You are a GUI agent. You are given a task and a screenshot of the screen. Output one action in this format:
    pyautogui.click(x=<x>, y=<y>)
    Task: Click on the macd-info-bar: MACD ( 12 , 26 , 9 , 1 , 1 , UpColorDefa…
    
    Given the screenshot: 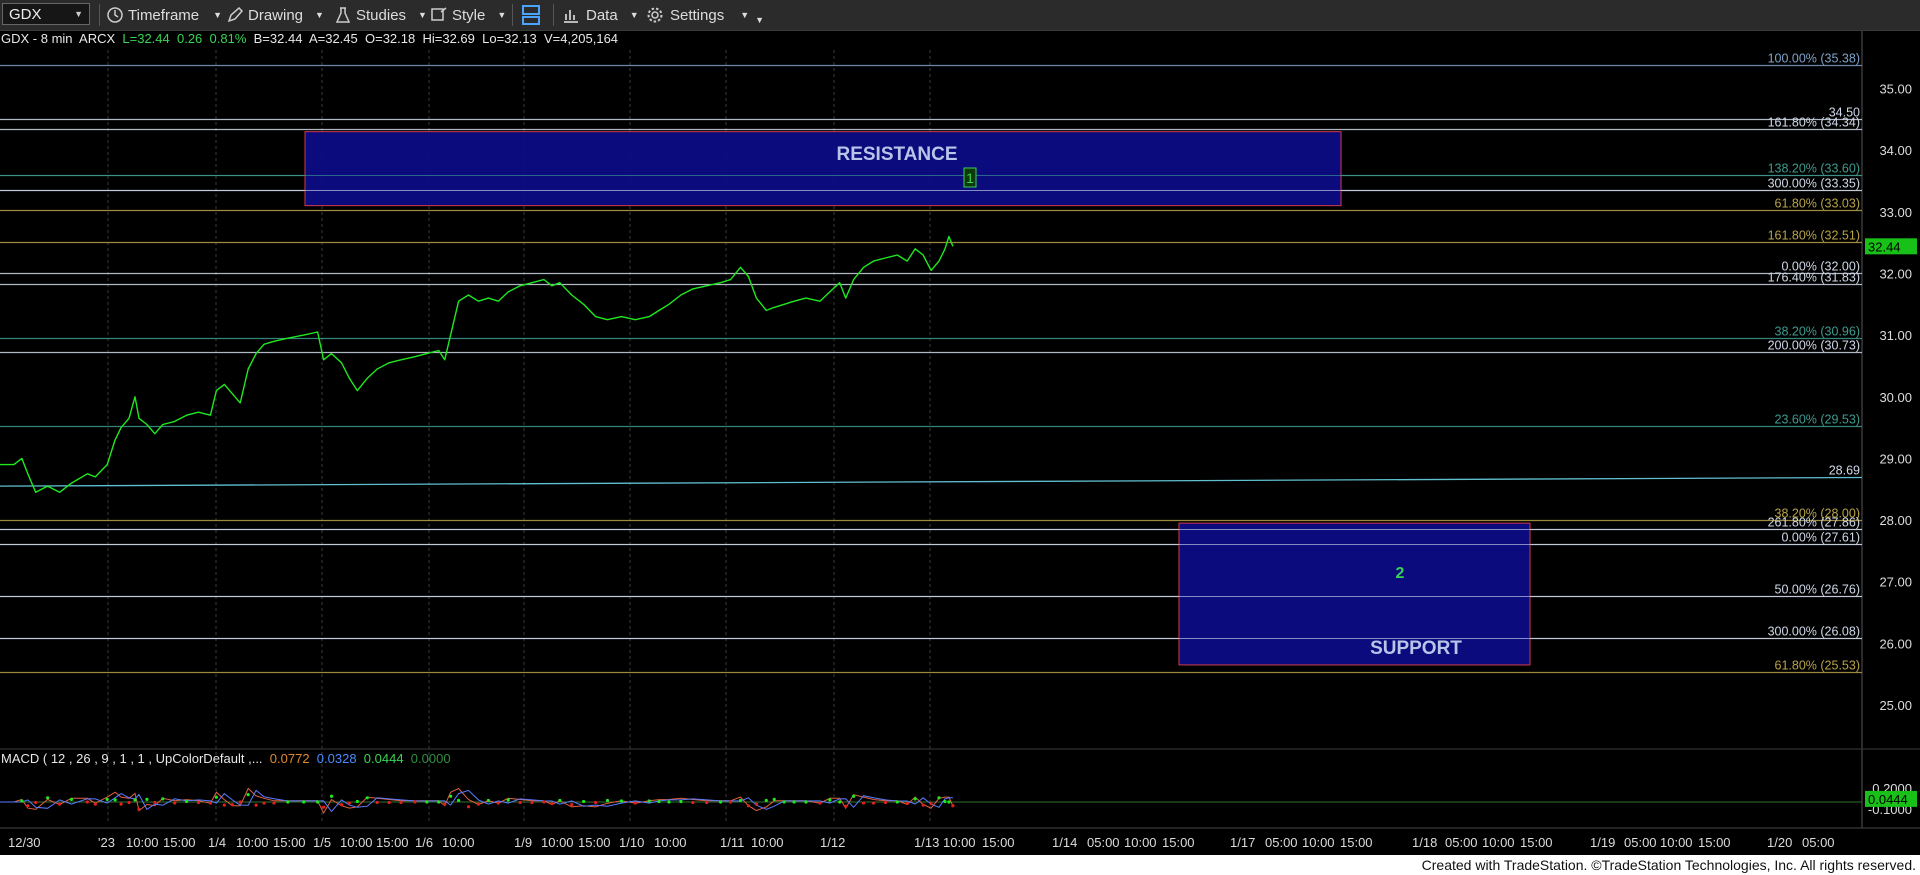 What is the action you would take?
    pyautogui.click(x=226, y=758)
    